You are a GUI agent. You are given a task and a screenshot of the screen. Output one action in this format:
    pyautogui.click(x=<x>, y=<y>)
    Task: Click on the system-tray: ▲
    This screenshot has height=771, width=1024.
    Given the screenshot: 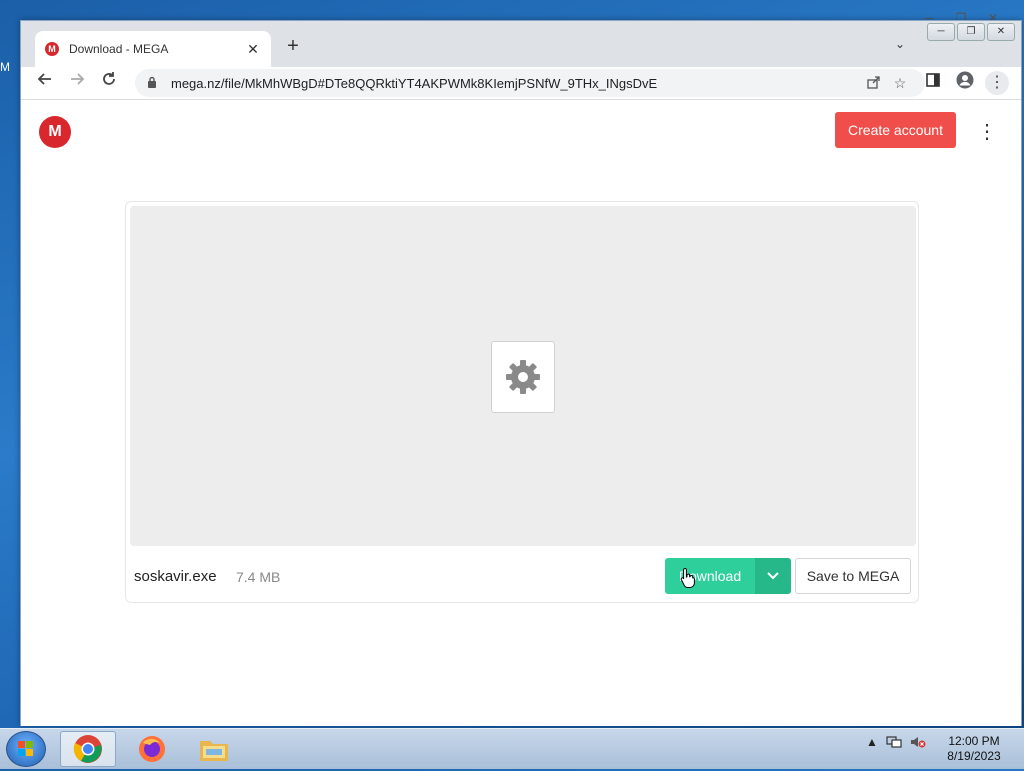 What is the action you would take?
    pyautogui.click(x=896, y=742)
    